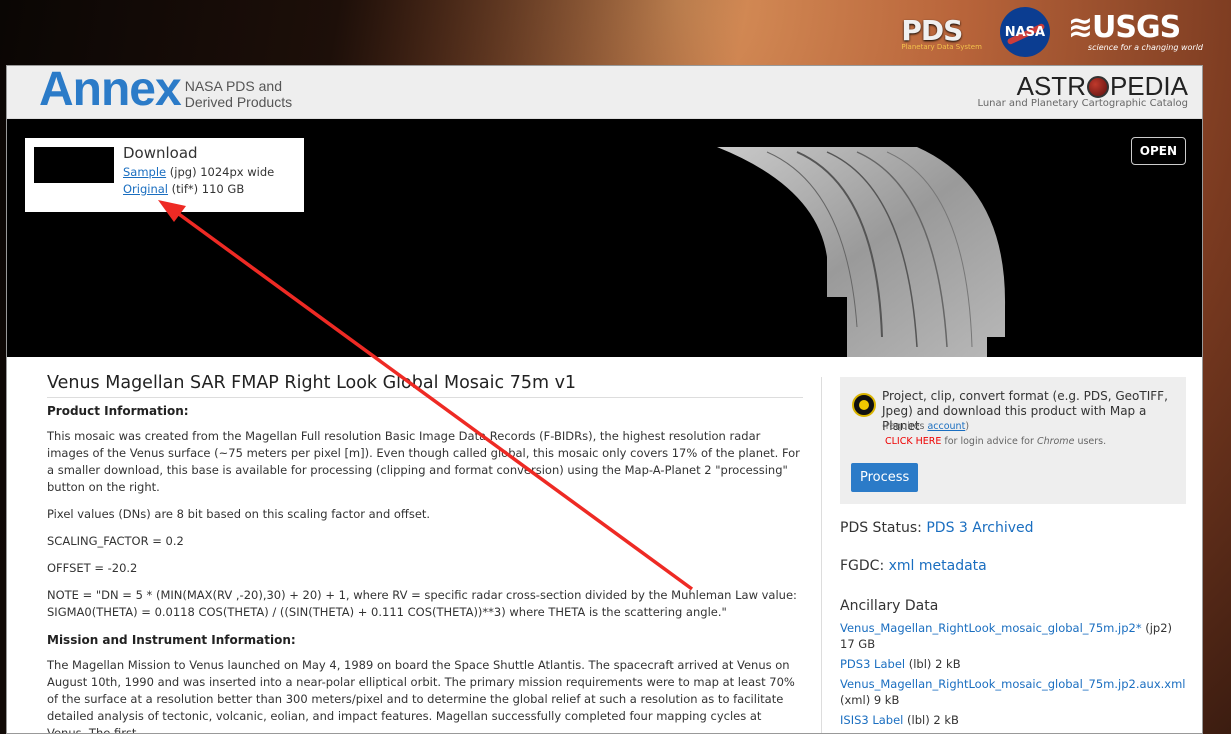  What do you see at coordinates (171, 640) in the screenshot?
I see `mission-heading: Mission and Instrument Information:` at bounding box center [171, 640].